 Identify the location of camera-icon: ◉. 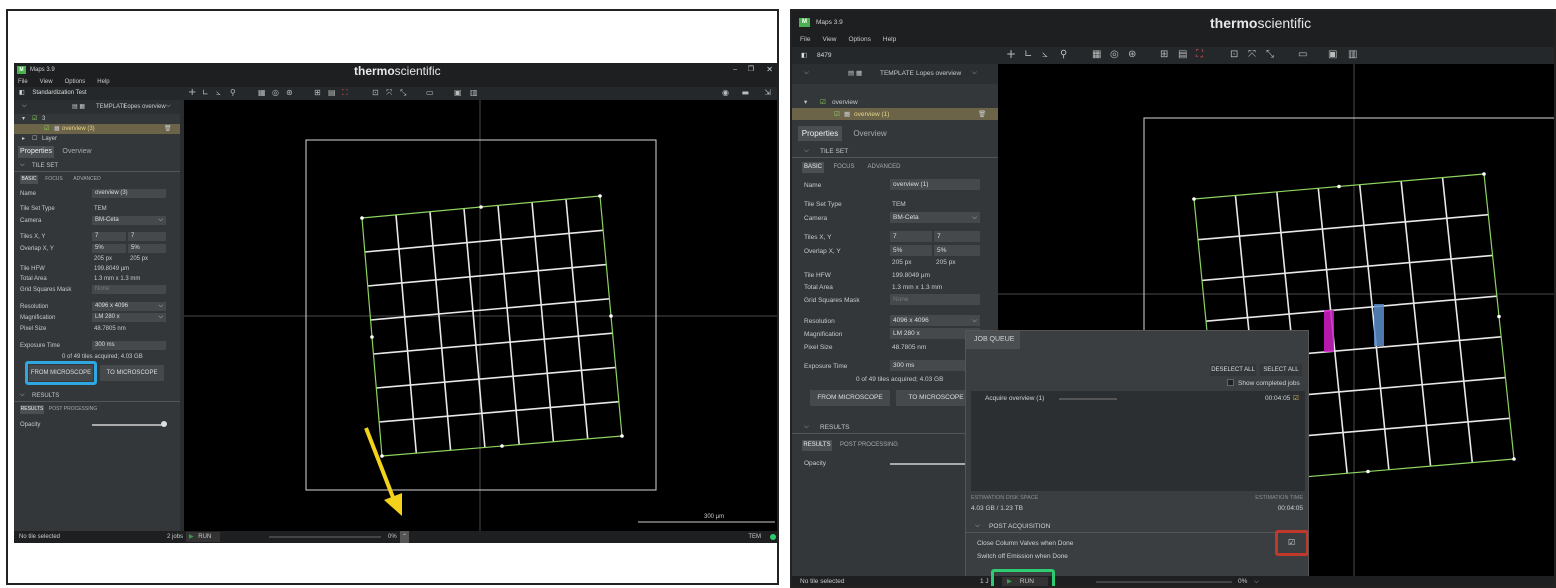
(725, 92).